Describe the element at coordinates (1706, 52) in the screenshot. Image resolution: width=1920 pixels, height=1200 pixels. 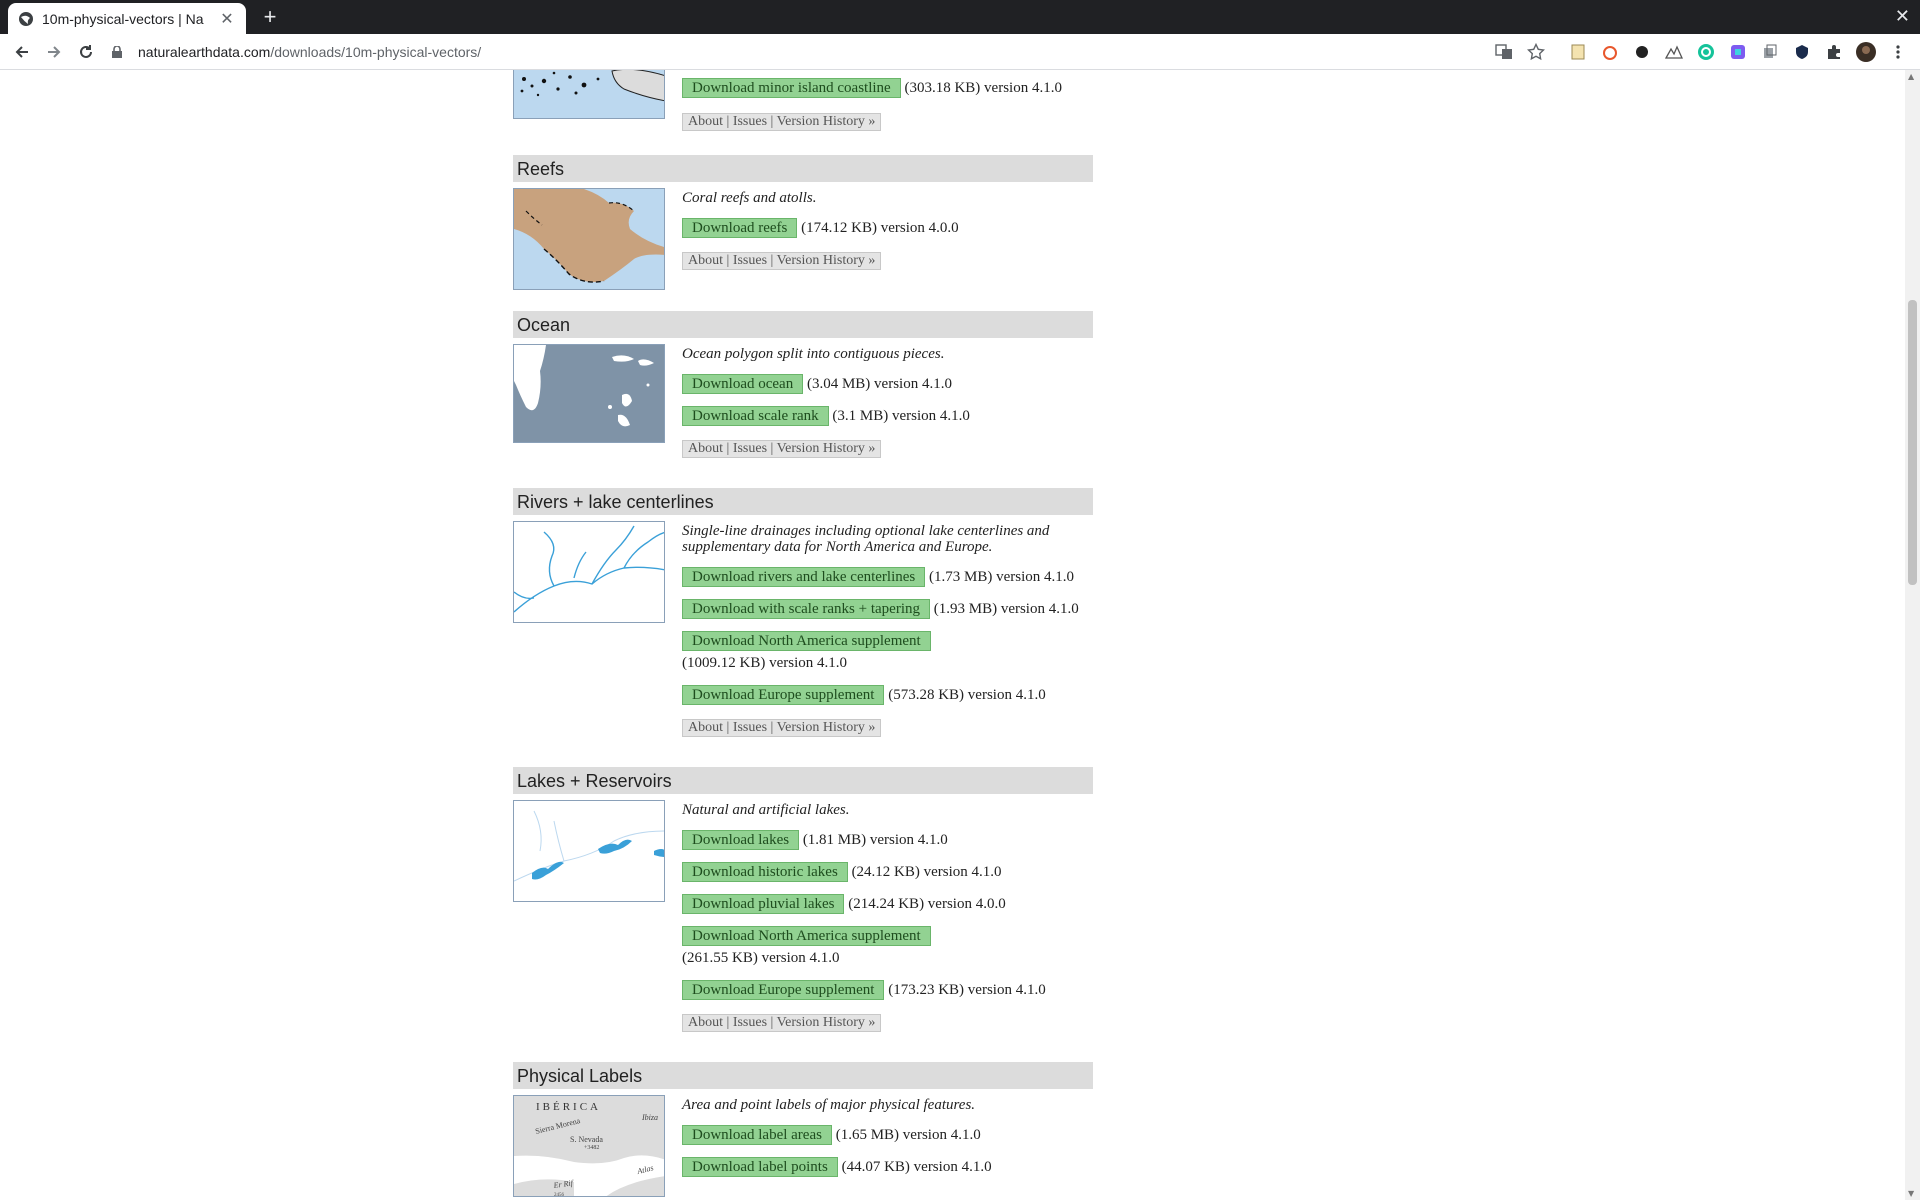
I see `grammarly-icon` at that location.